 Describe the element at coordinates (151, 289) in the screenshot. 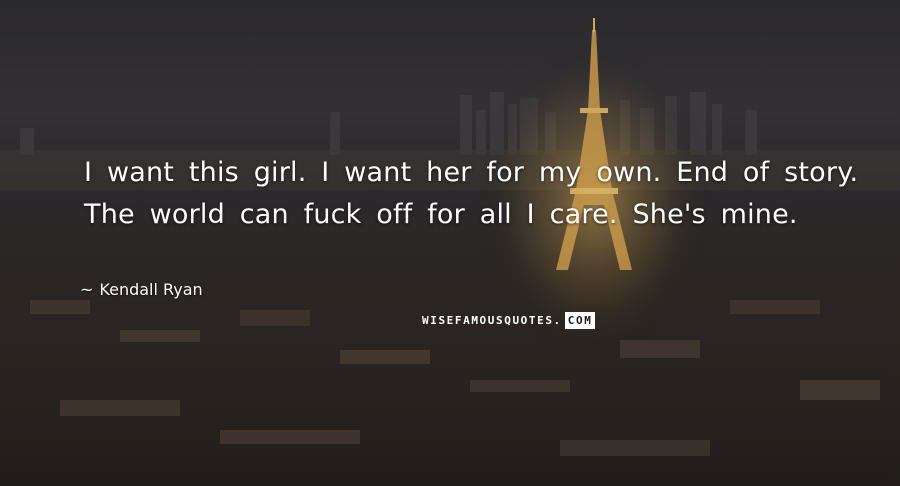

I see `author-name: Kendall Ryan` at that location.